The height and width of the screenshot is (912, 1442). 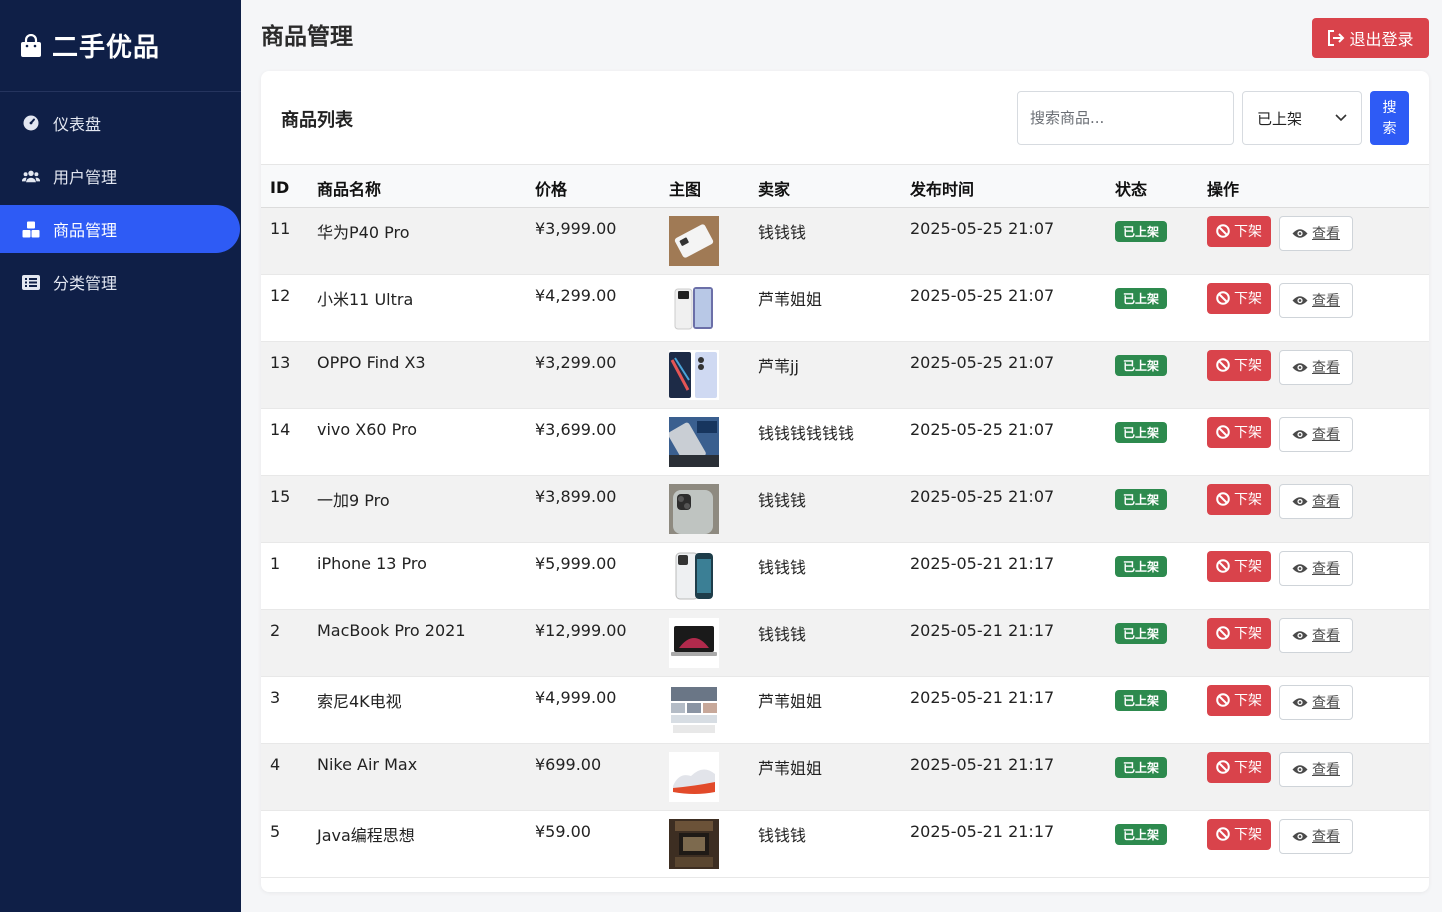 I want to click on sidebar-item-users: 用户管理, so click(x=120, y=176).